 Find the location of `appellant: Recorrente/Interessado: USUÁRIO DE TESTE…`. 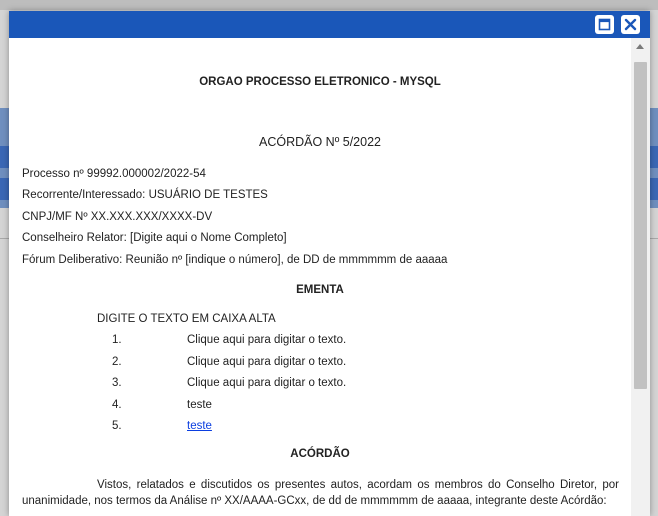

appellant: Recorrente/Interessado: USUÁRIO DE TESTE… is located at coordinates (145, 195).